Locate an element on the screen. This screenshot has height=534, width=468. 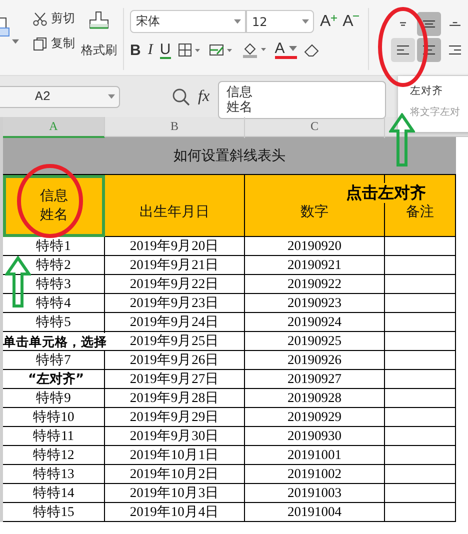
align-middle-icon is located at coordinates (429, 24).